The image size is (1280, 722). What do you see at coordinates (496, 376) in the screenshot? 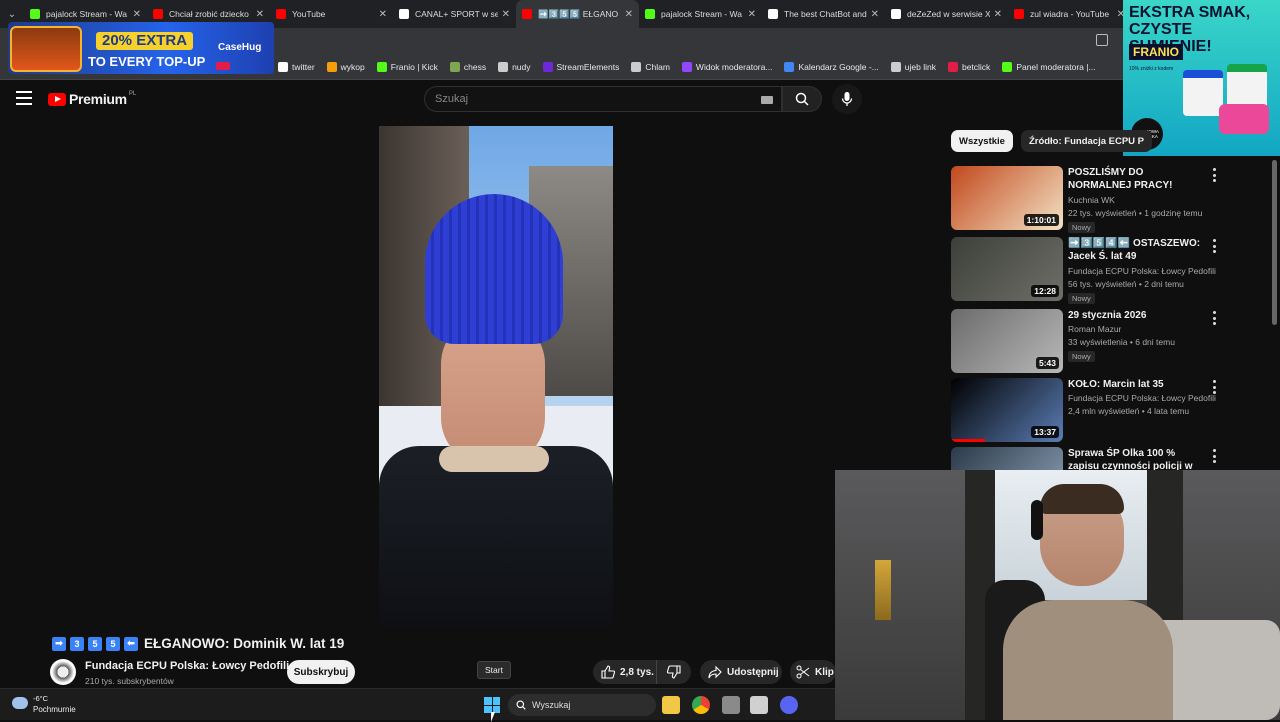
I see `video-player` at bounding box center [496, 376].